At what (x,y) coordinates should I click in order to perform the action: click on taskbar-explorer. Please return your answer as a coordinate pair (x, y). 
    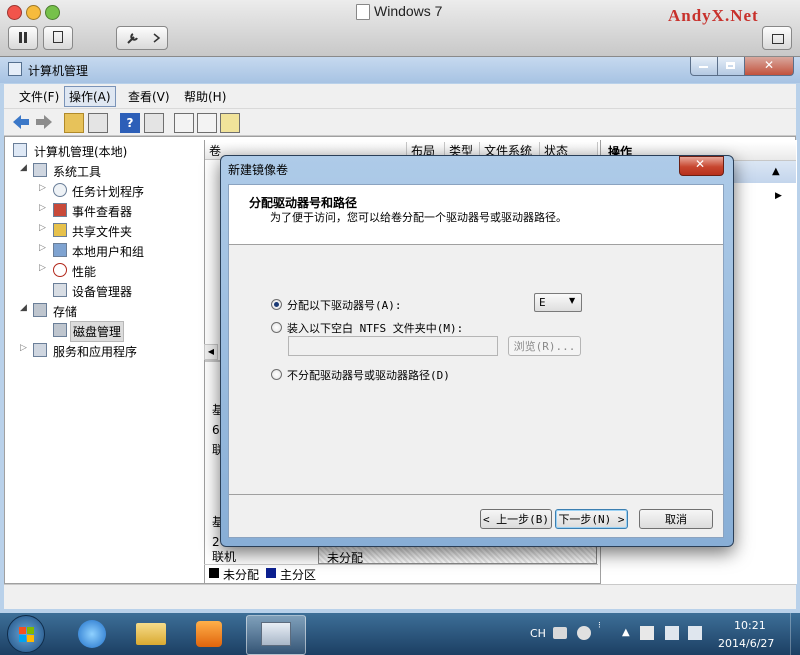
    Looking at the image, I should click on (151, 634).